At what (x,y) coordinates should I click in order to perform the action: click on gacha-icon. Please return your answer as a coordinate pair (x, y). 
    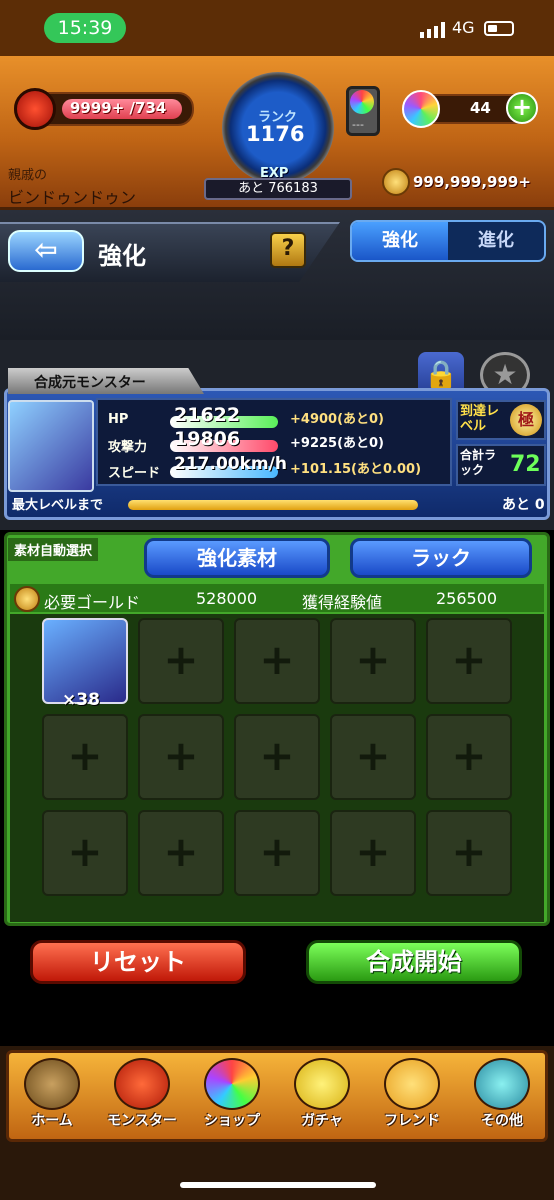
    Looking at the image, I should click on (322, 1084).